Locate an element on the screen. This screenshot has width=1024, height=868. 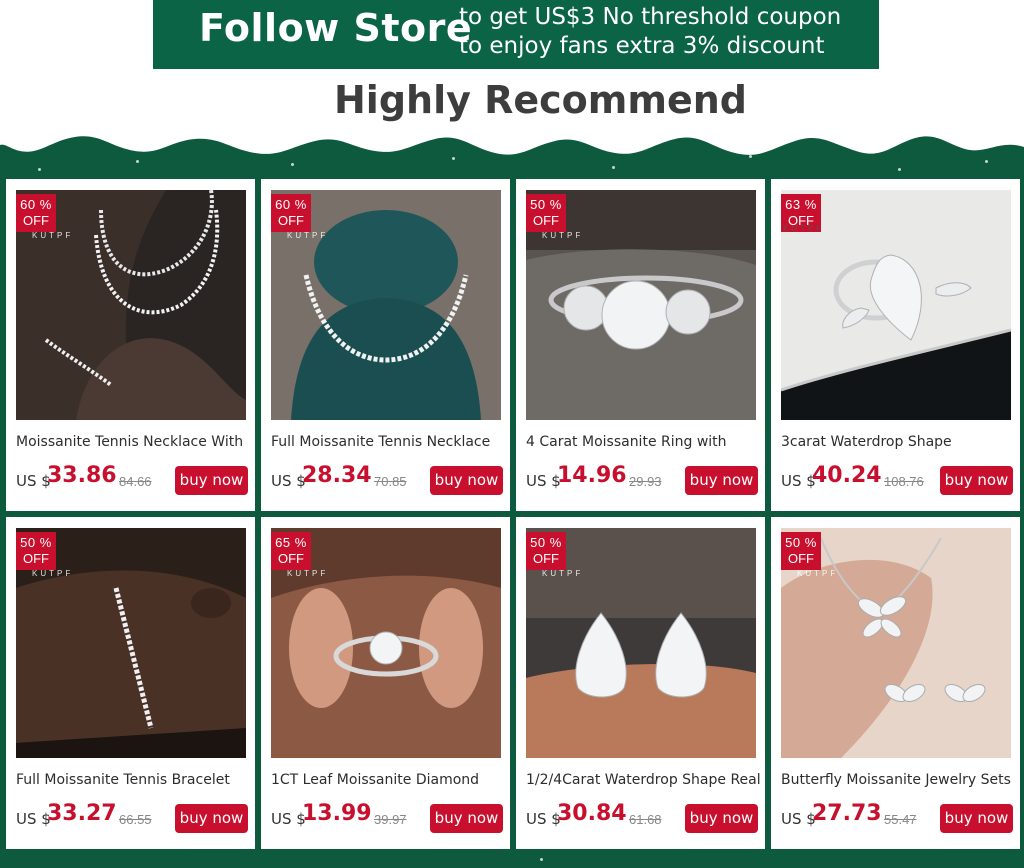
product-title: 3carat Waterdrop Shape is located at coordinates (899, 442).